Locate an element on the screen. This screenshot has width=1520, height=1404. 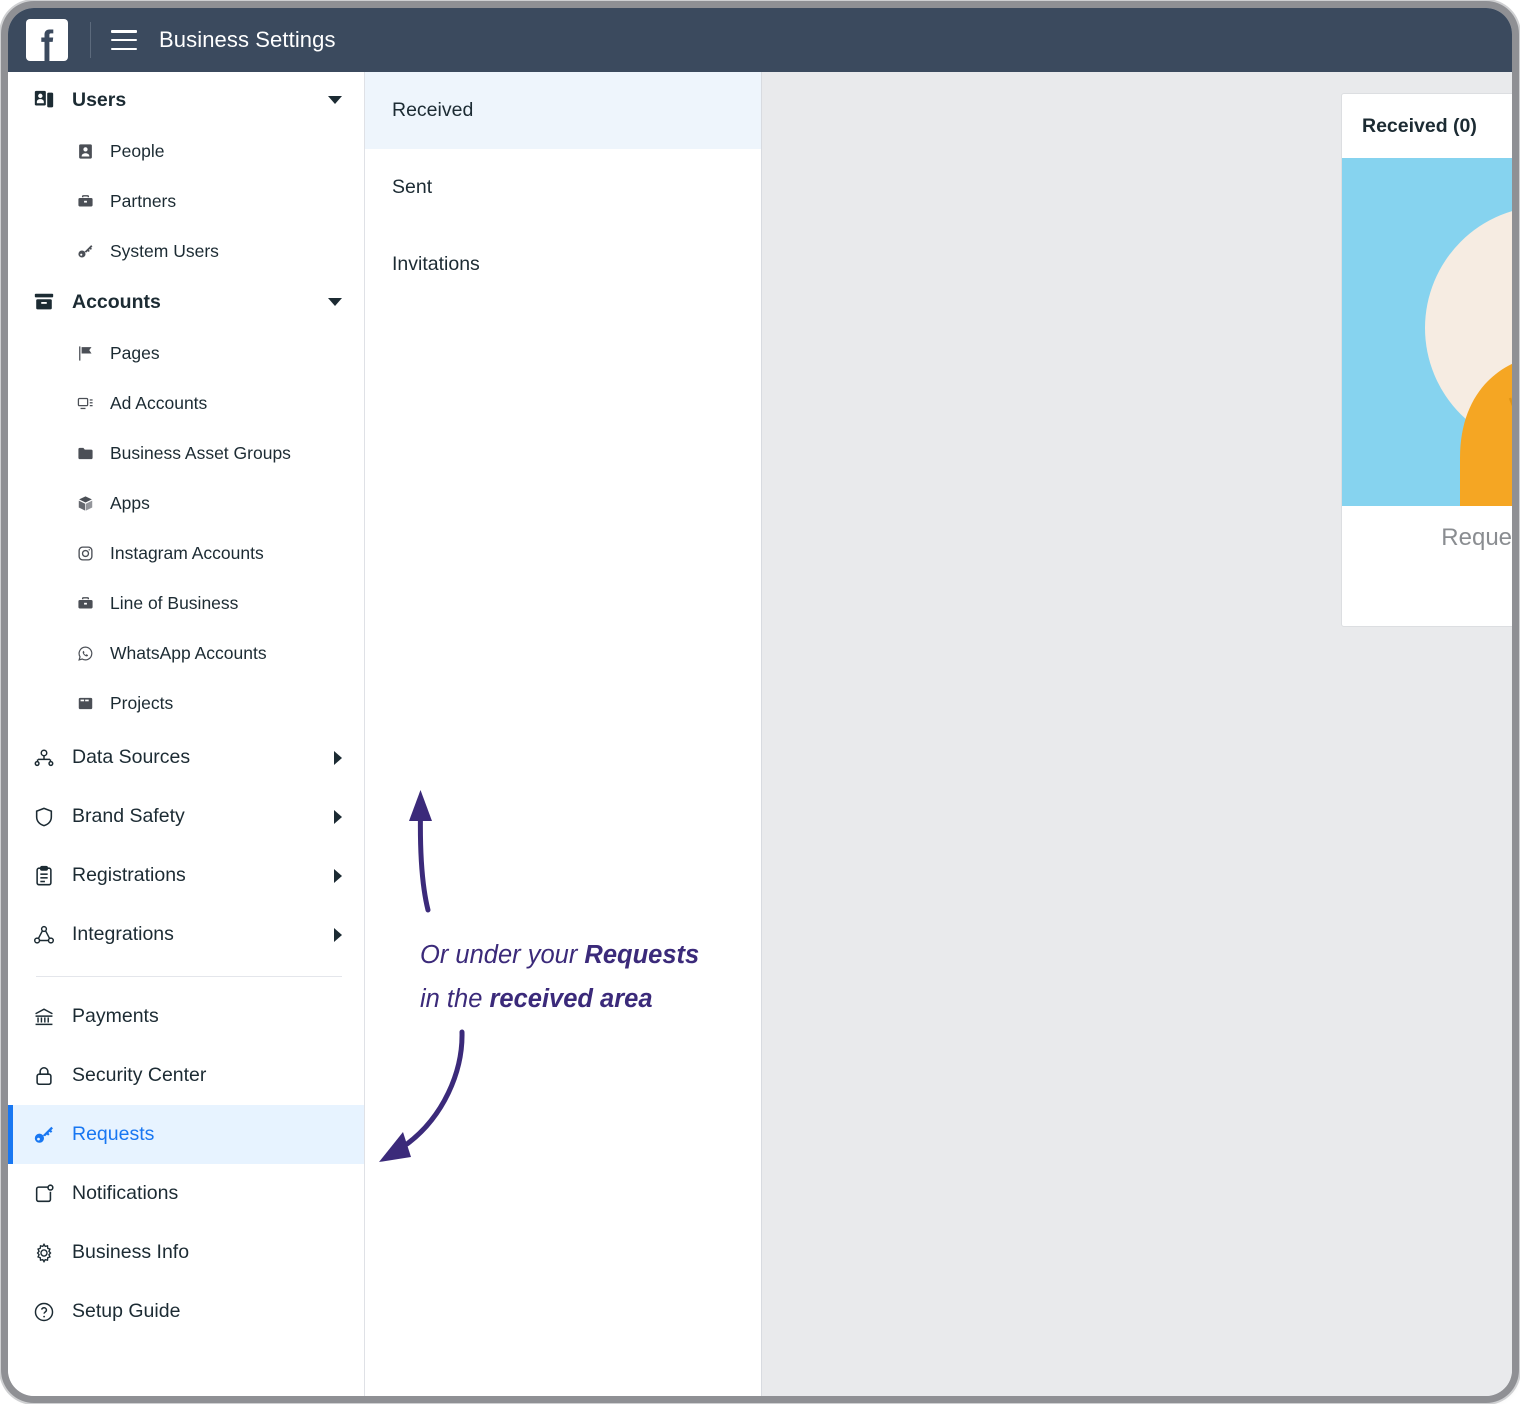
sidebar-item-label: Apps is located at coordinates (130, 502).